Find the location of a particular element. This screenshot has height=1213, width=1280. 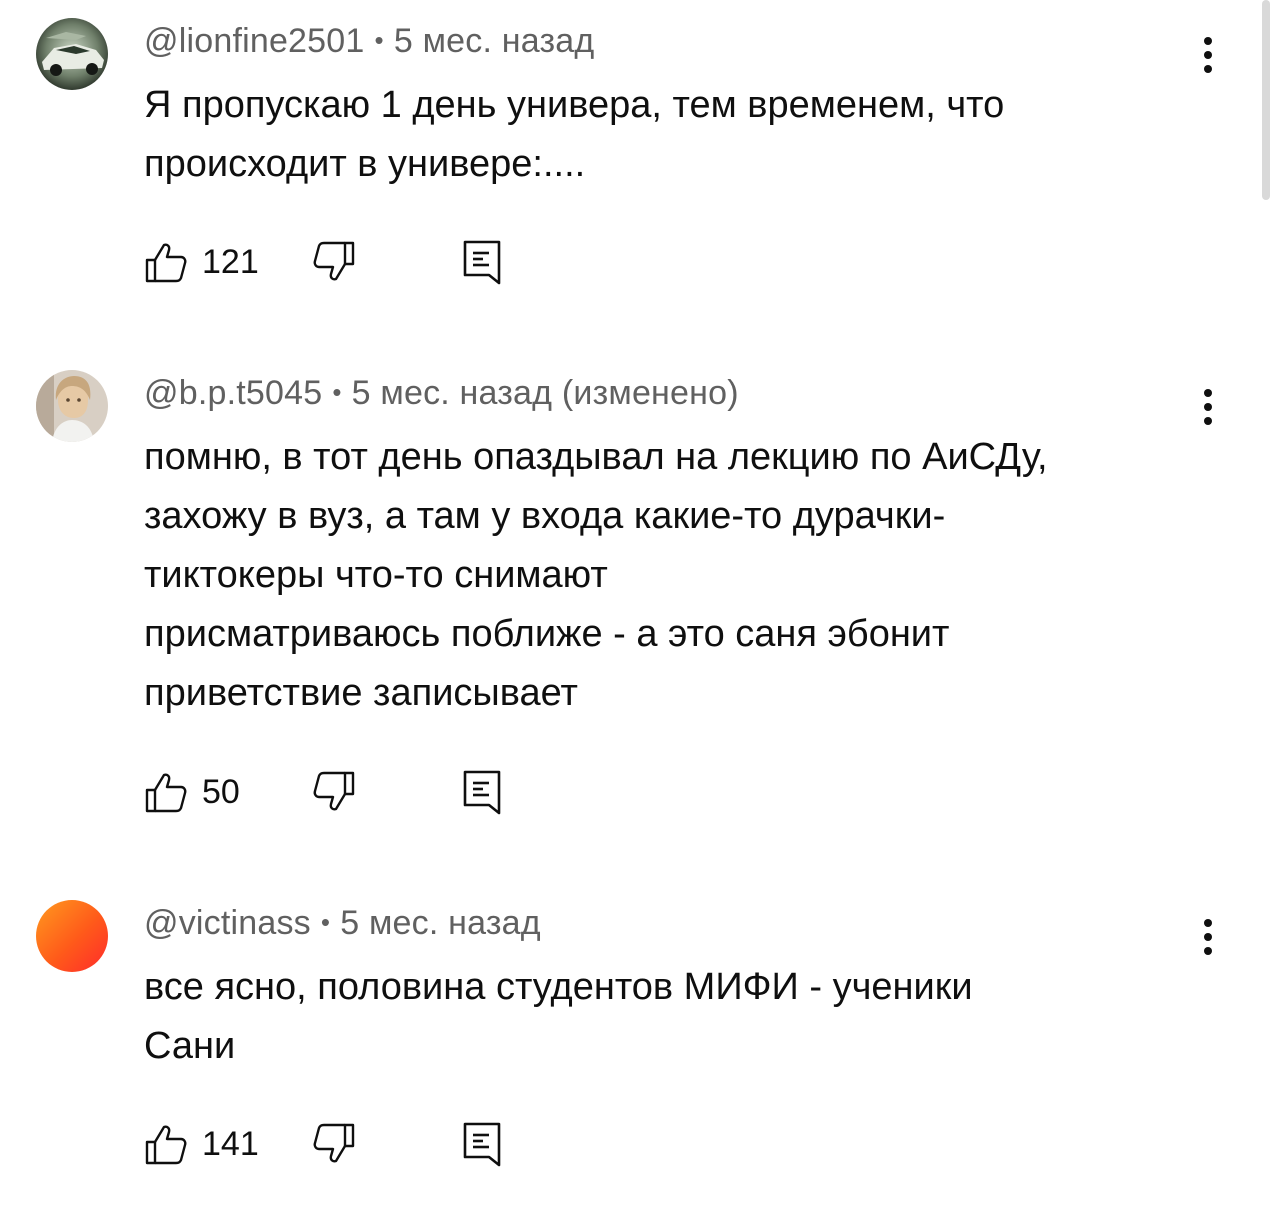

comment-actions: 121 is located at coordinates (354, 262).